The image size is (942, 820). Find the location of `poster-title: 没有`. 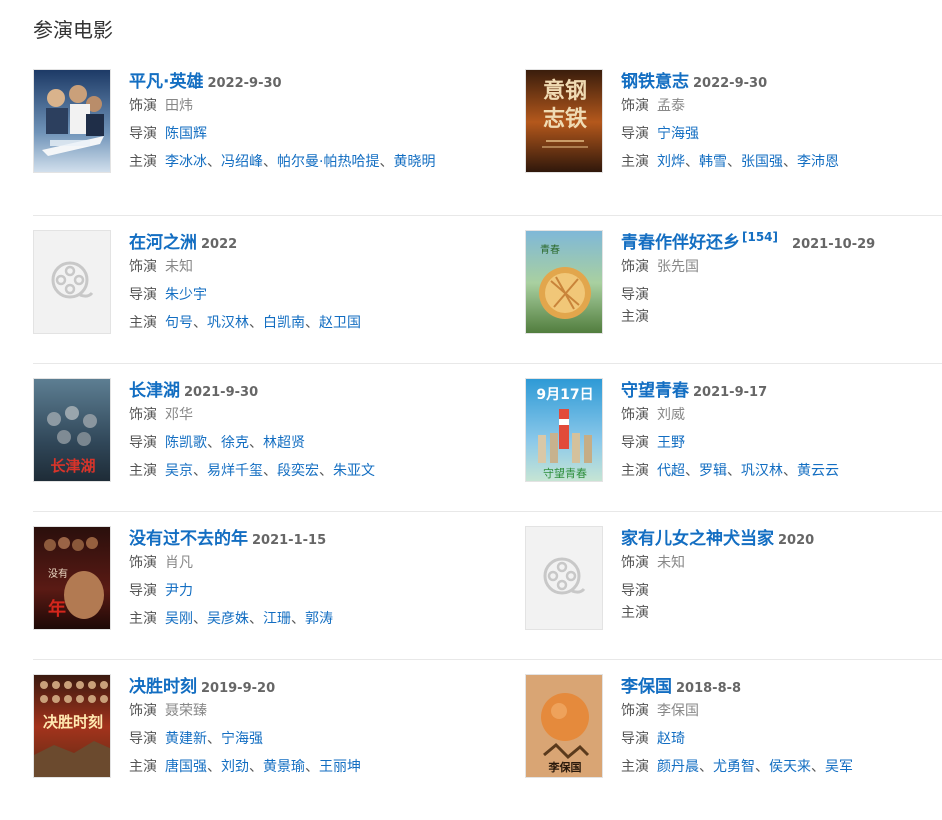

poster-title: 没有 is located at coordinates (58, 573).